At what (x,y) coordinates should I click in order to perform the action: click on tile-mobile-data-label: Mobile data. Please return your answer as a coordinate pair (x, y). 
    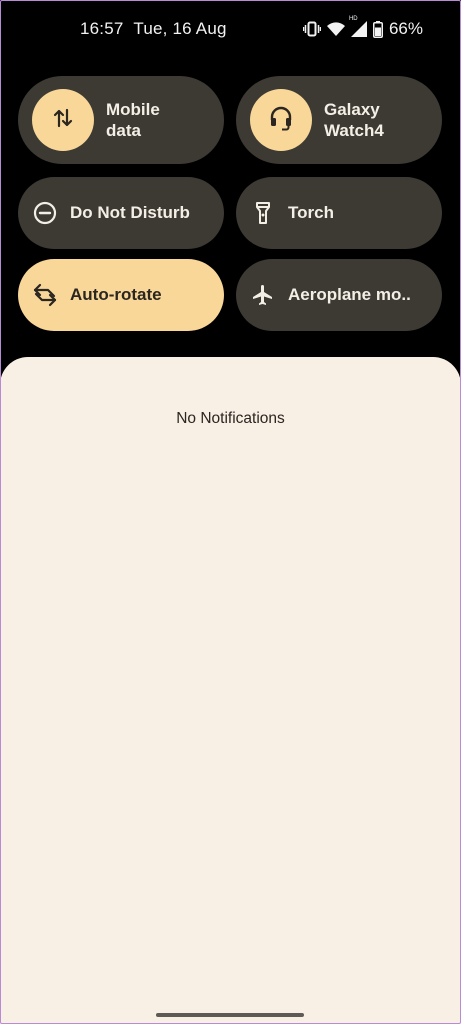
    Looking at the image, I should click on (133, 120).